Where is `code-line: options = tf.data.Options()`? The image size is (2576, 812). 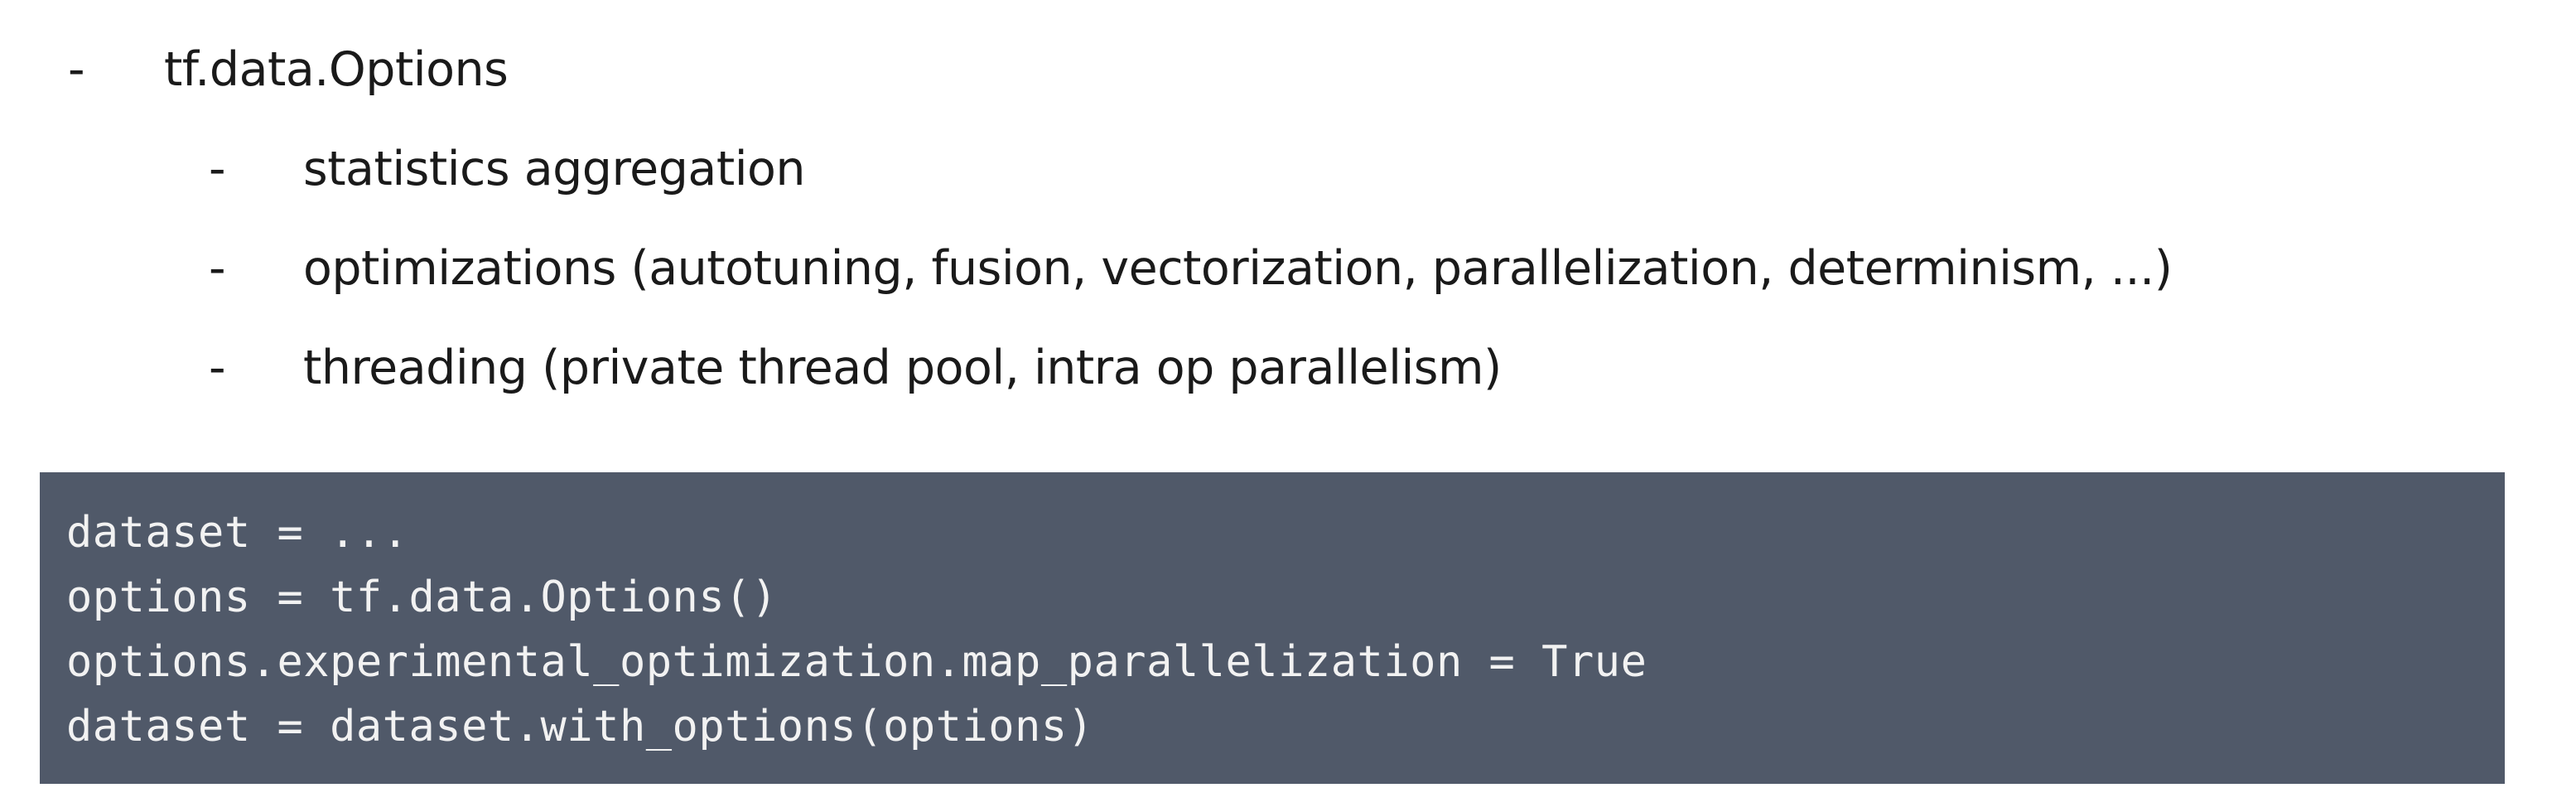
code-line: options = tf.data.Options() is located at coordinates (422, 598).